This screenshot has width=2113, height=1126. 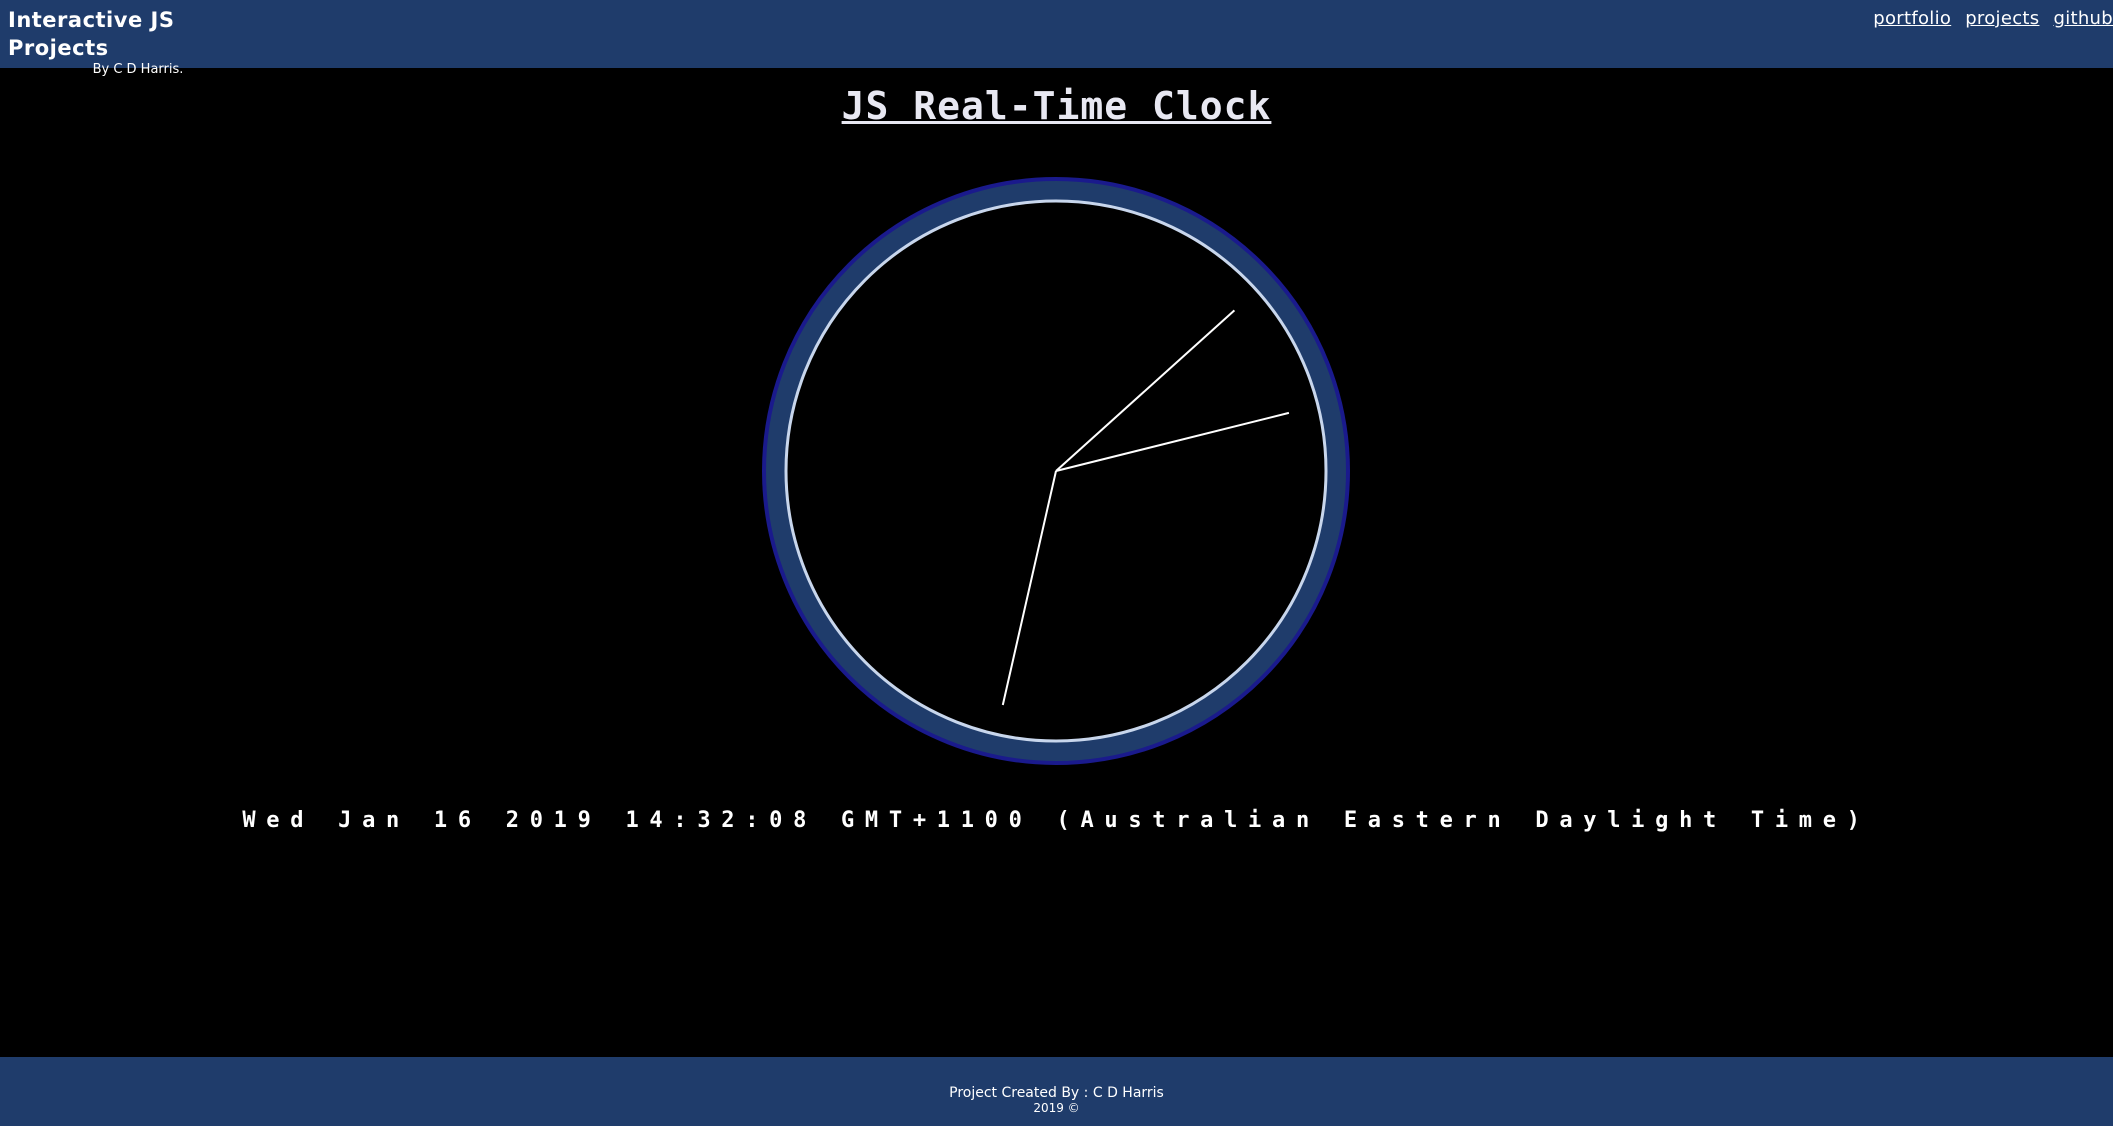 I want to click on nav-links: portfolio projects github, so click(x=1993, y=18).